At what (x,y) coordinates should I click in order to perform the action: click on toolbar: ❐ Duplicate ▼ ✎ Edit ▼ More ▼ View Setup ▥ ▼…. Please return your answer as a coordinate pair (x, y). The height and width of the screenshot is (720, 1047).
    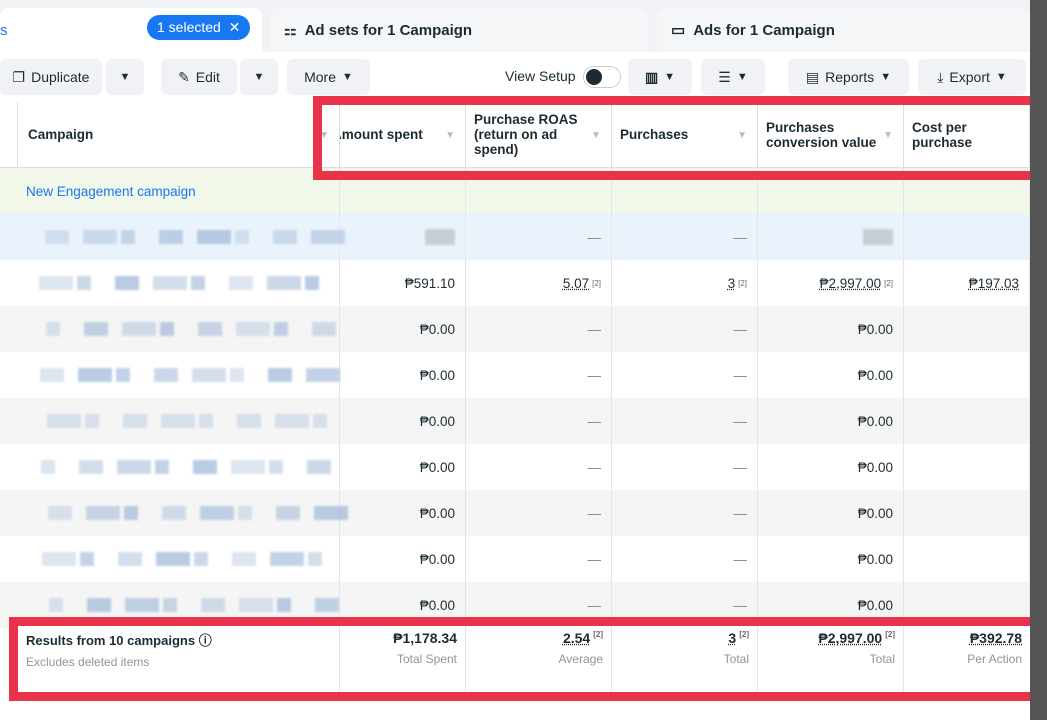
    Looking at the image, I should click on (515, 77).